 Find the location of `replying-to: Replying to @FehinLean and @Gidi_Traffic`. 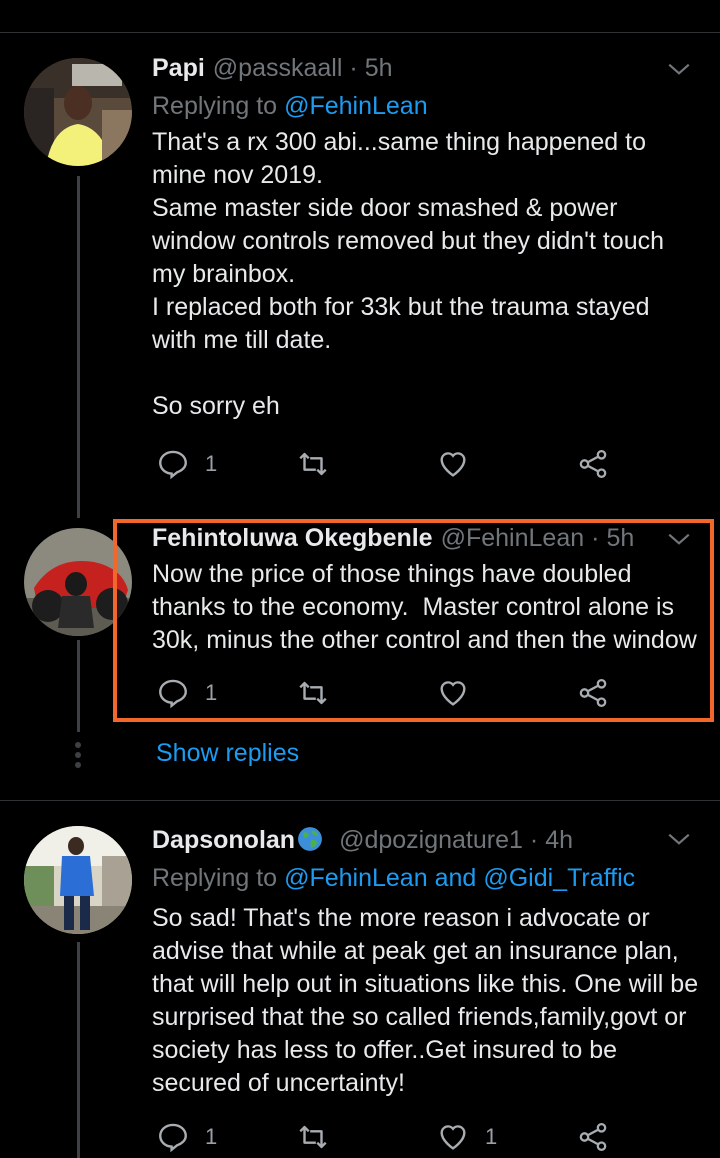

replying-to: Replying to @FehinLean and @Gidi_Traffic is located at coordinates (426, 878).